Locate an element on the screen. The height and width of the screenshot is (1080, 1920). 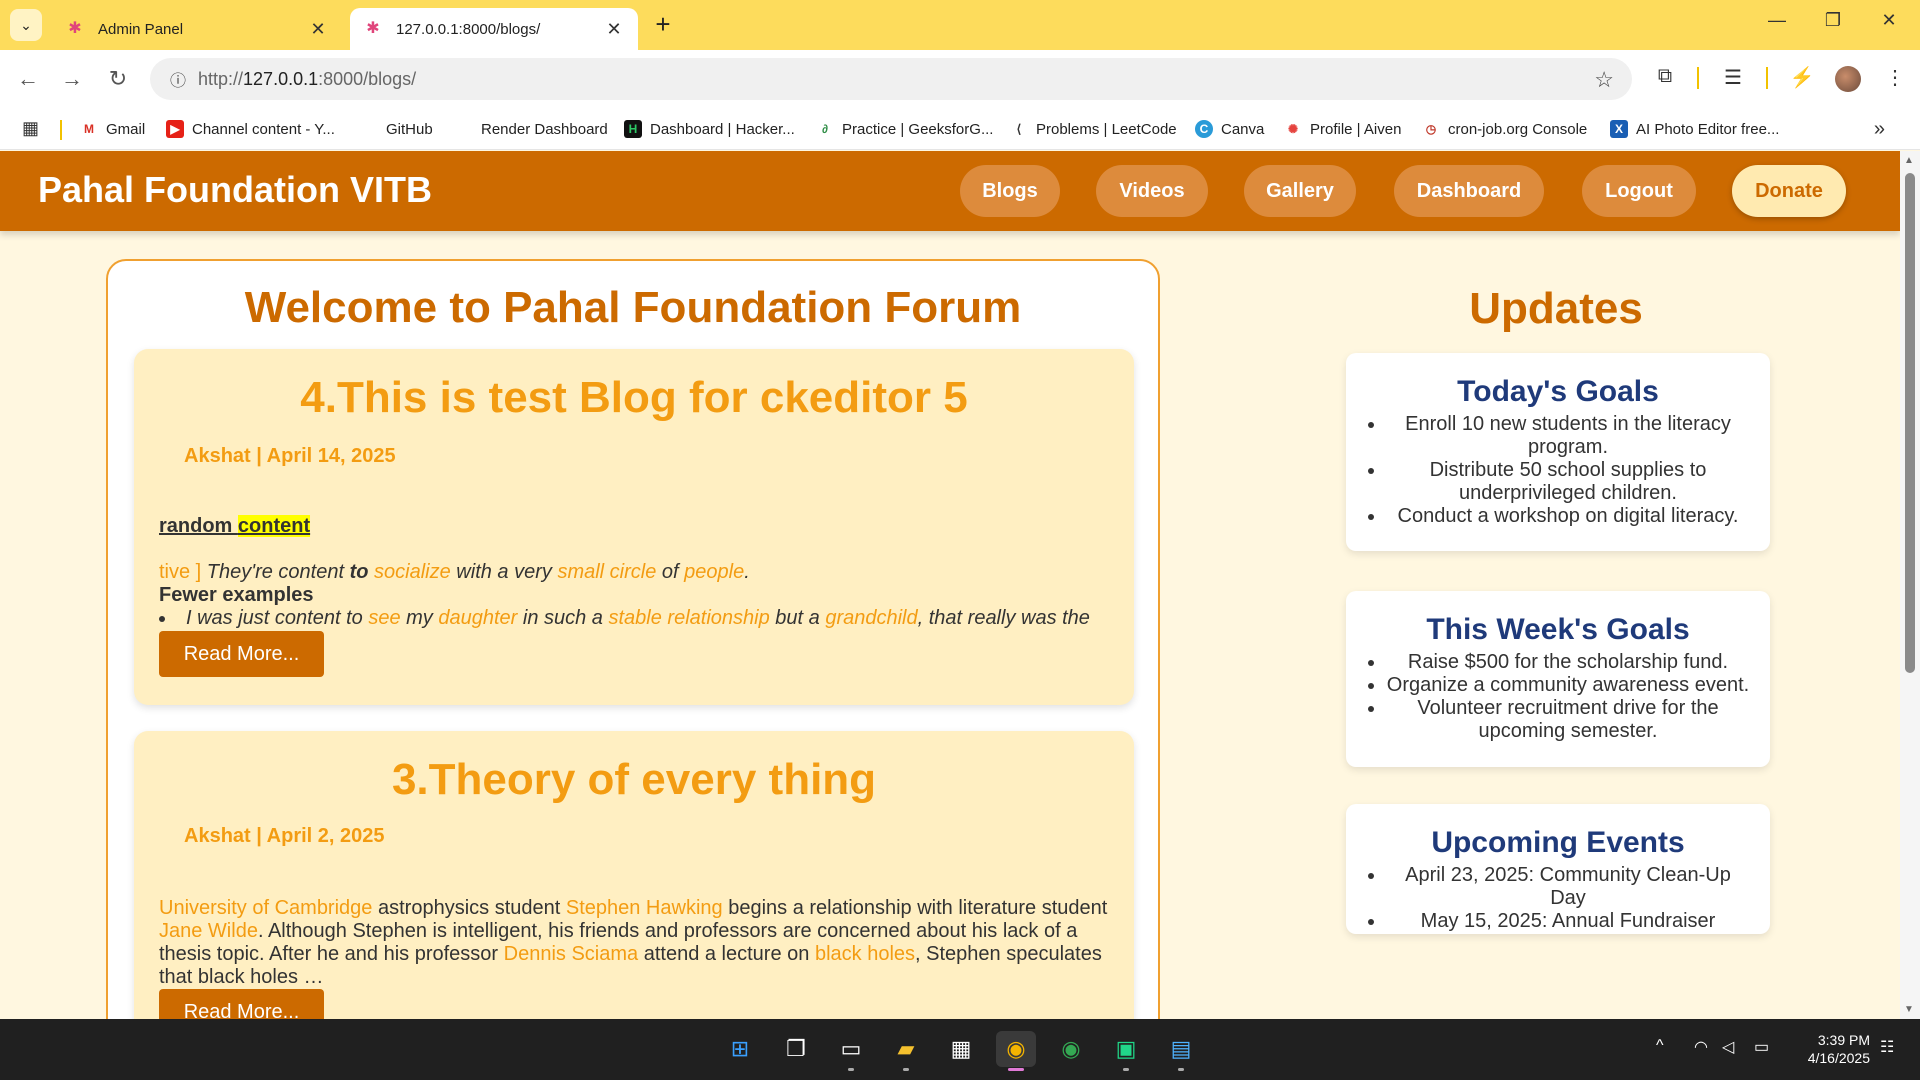
cronjob-icon: ◷ is located at coordinates (1431, 129).